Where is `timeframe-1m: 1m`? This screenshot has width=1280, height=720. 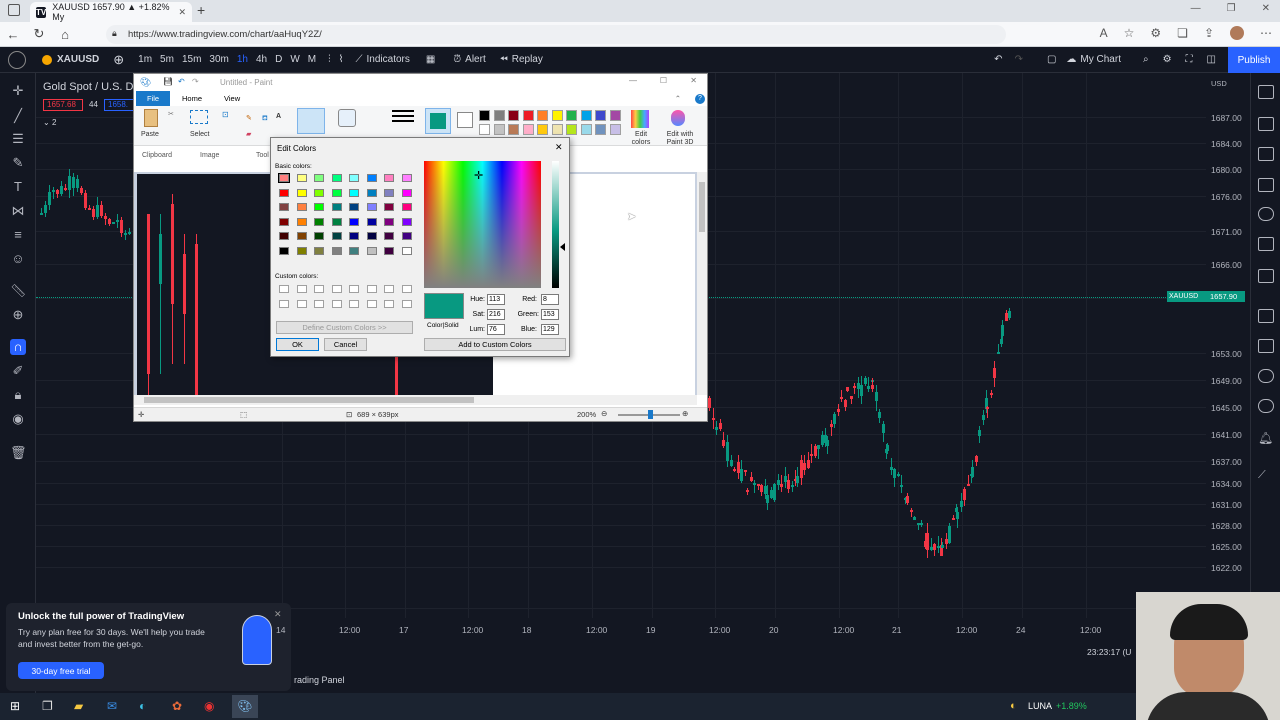
timeframe-1m: 1m is located at coordinates (145, 59).